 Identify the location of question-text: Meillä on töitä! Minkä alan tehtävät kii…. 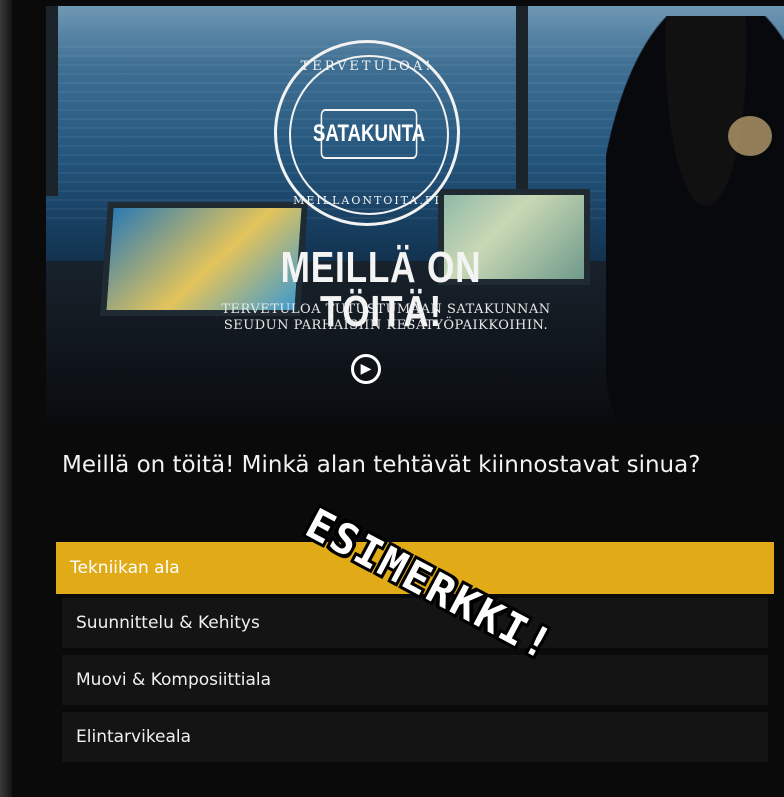
(381, 465).